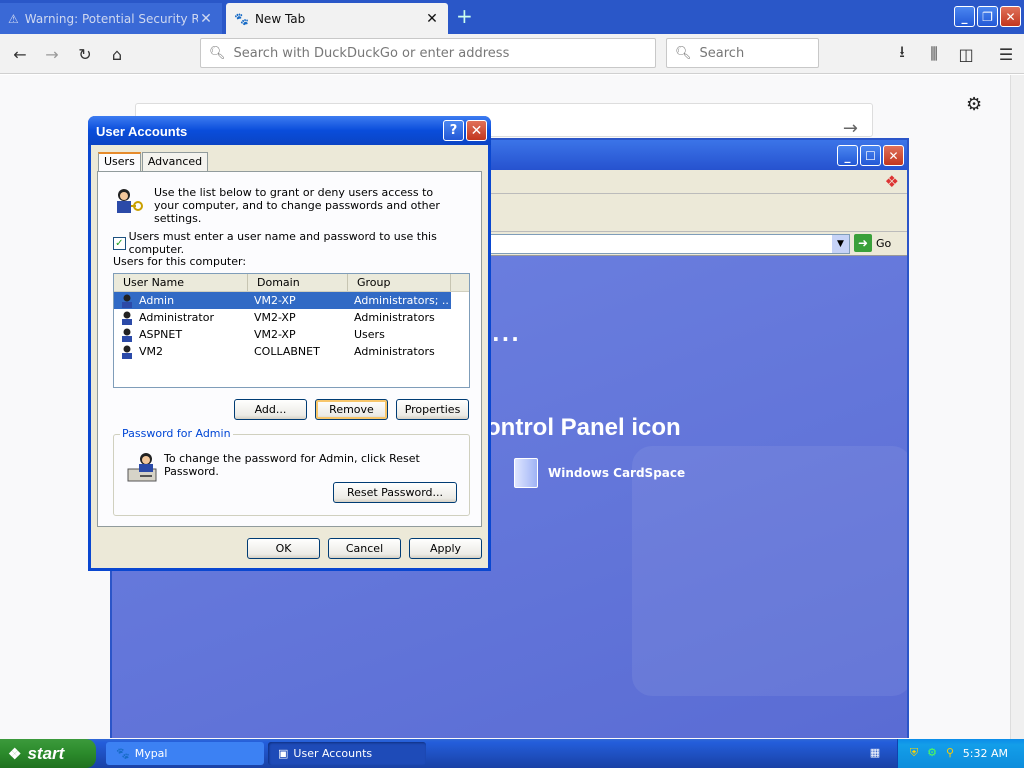 This screenshot has height=768, width=1024. I want to click on home-button: ⌂, so click(117, 54).